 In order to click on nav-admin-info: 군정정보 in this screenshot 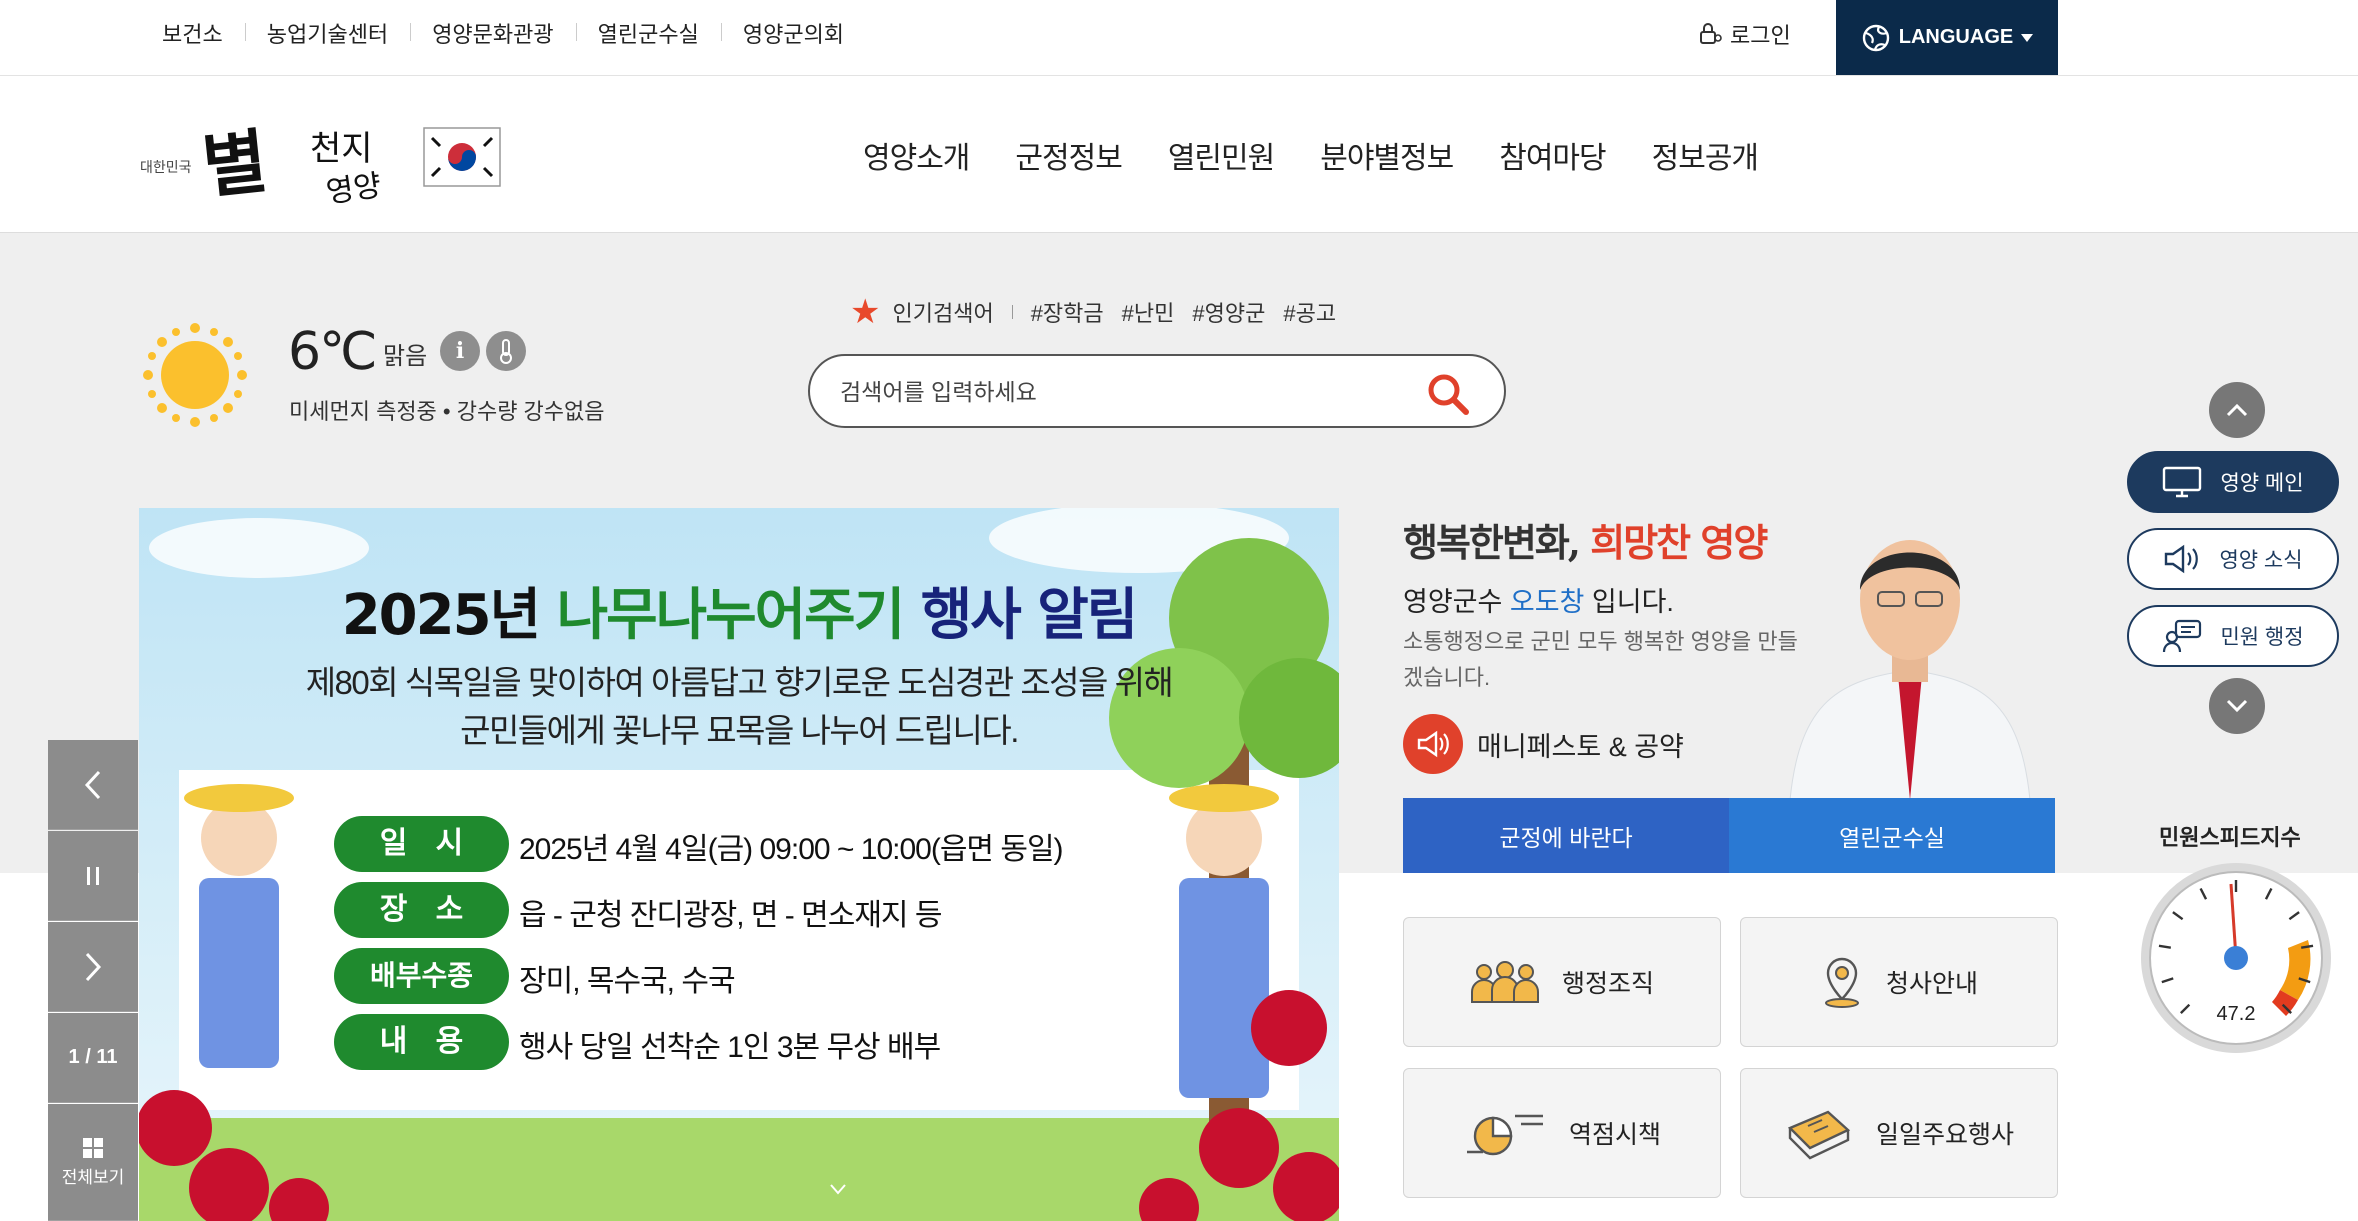, I will do `click(1068, 155)`.